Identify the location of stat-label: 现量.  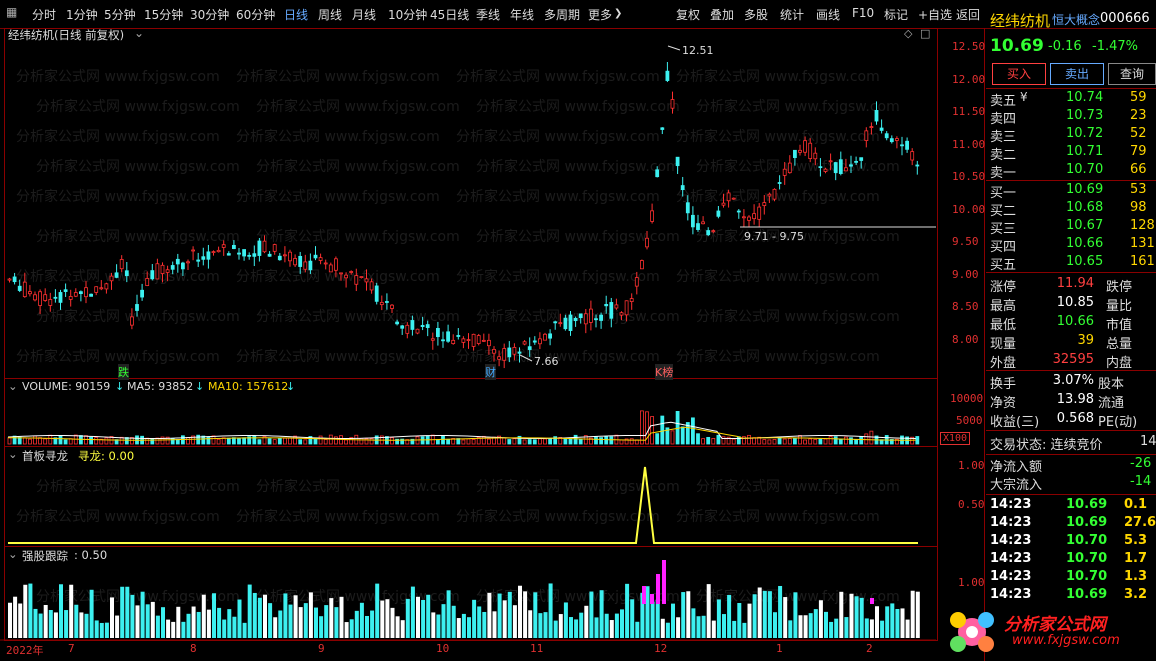
(1003, 344).